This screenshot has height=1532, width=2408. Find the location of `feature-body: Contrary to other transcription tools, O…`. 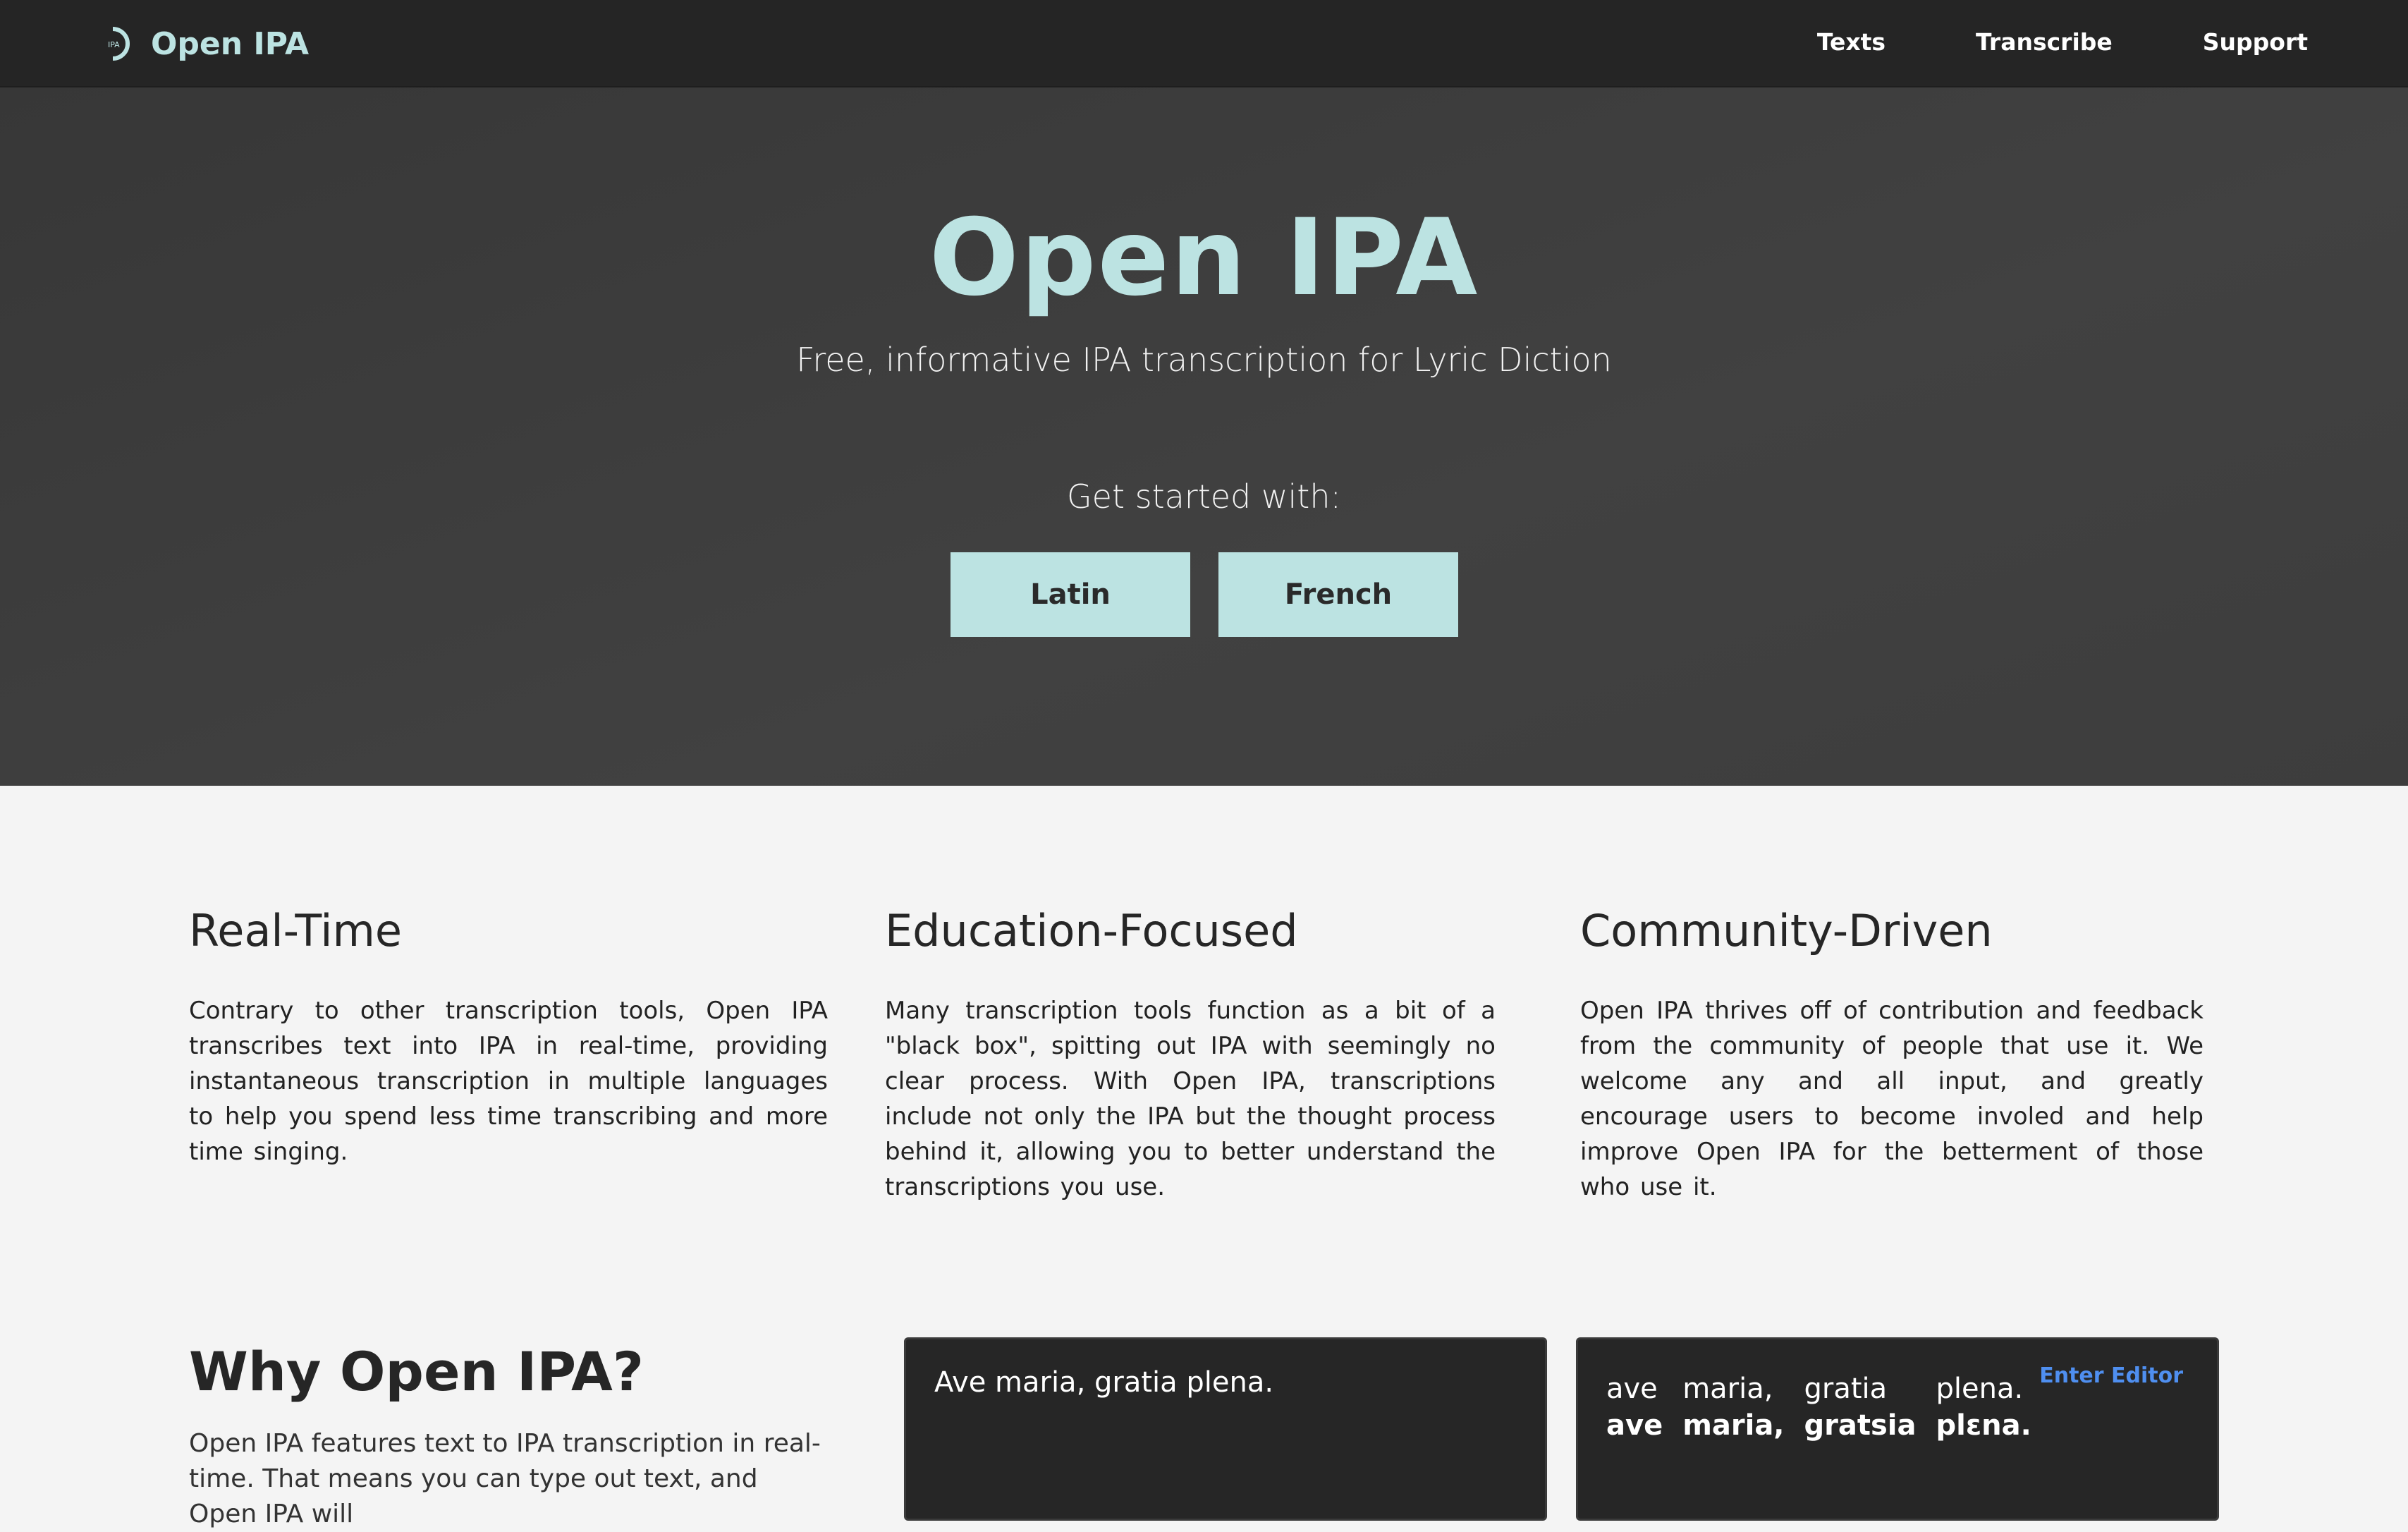

feature-body: Contrary to other transcription tools, O… is located at coordinates (508, 1081).